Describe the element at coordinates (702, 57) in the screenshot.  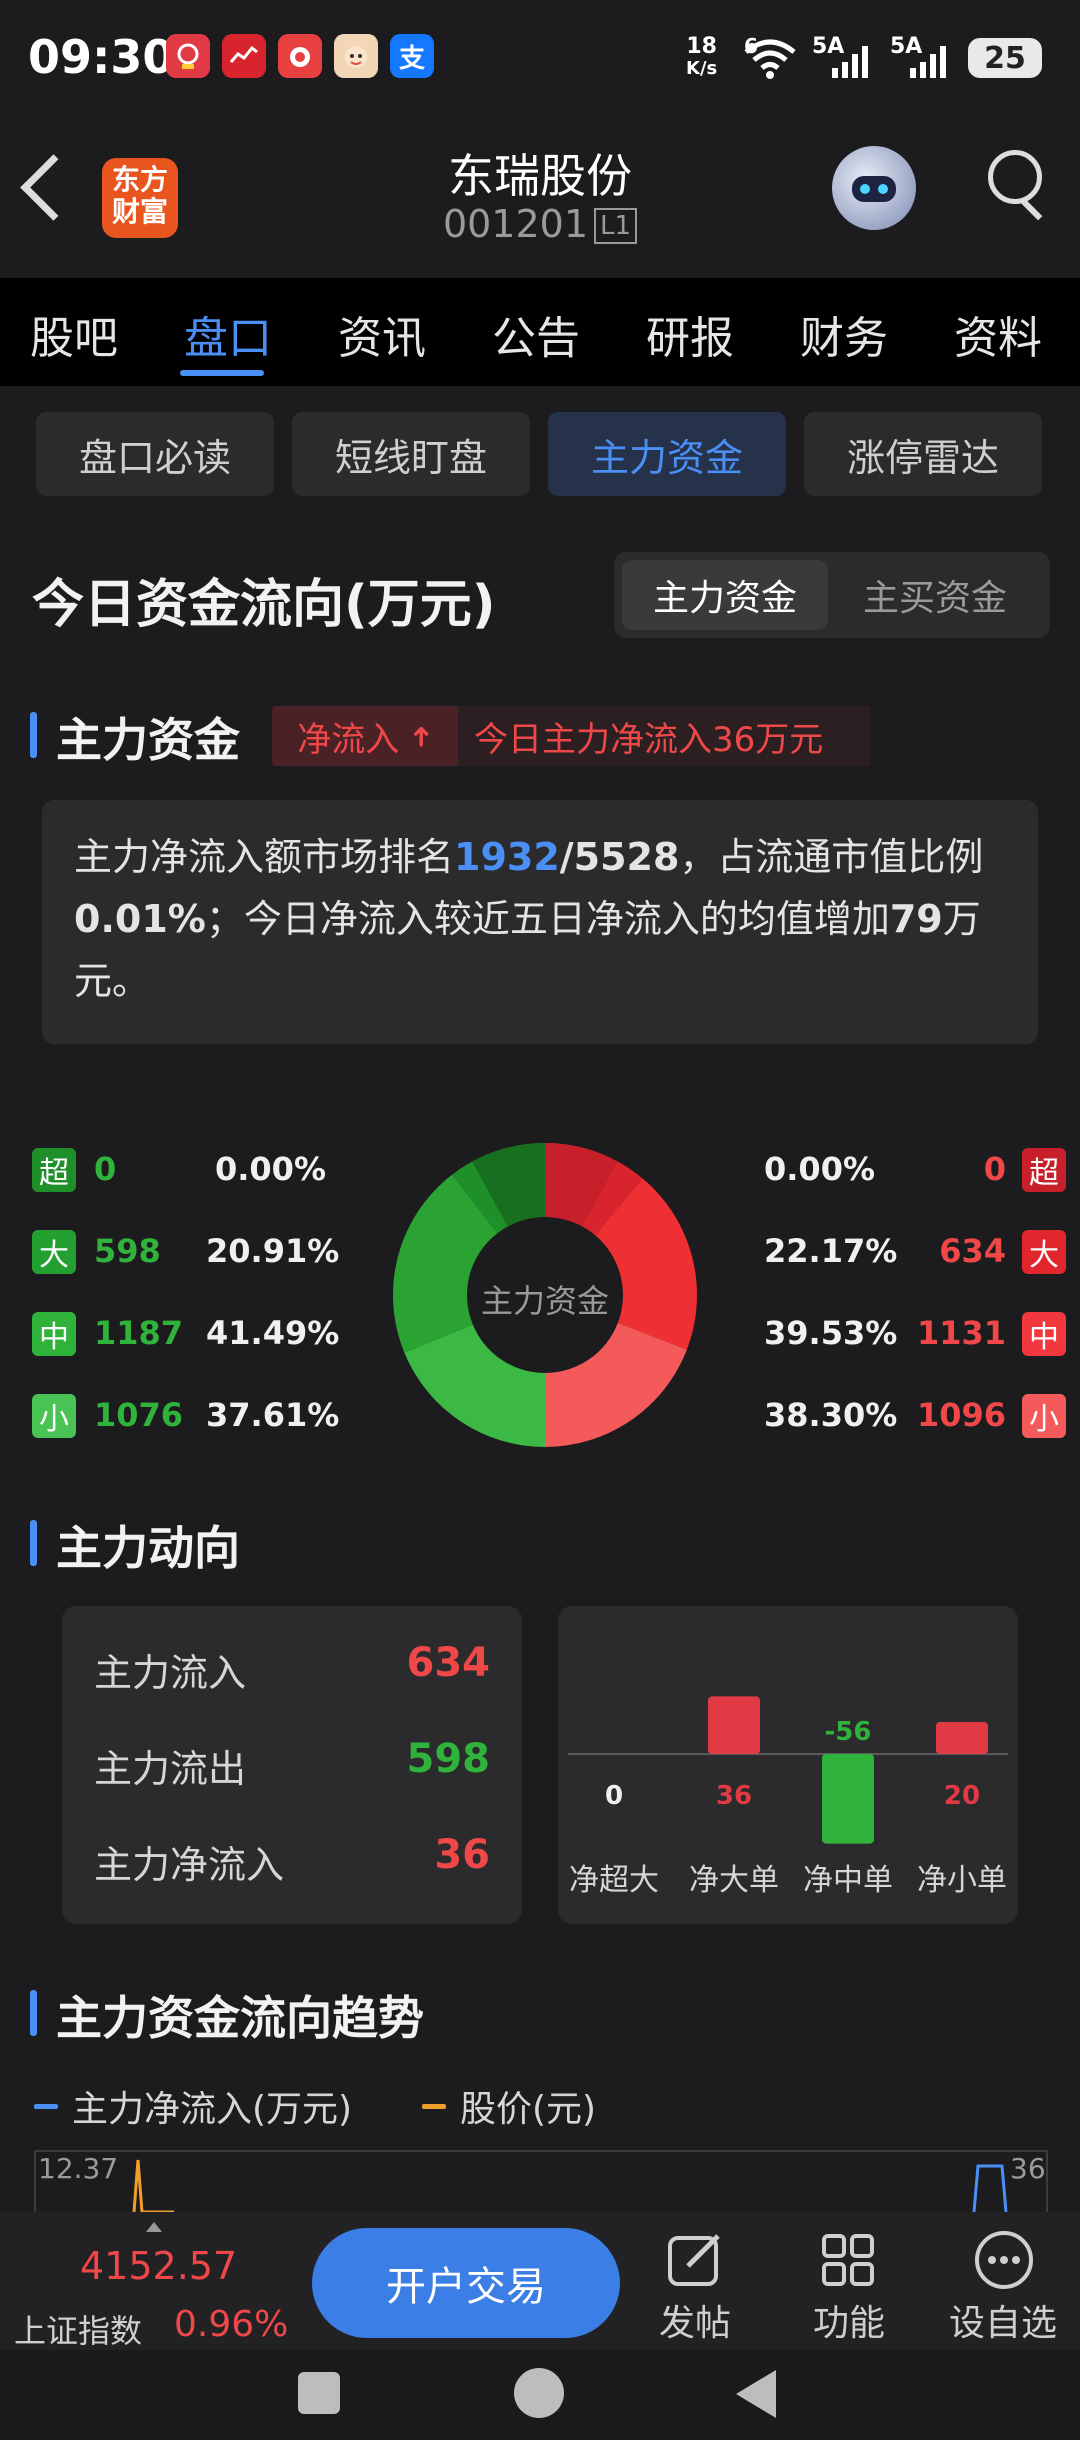
I see `network-speed: 18 K/s` at that location.